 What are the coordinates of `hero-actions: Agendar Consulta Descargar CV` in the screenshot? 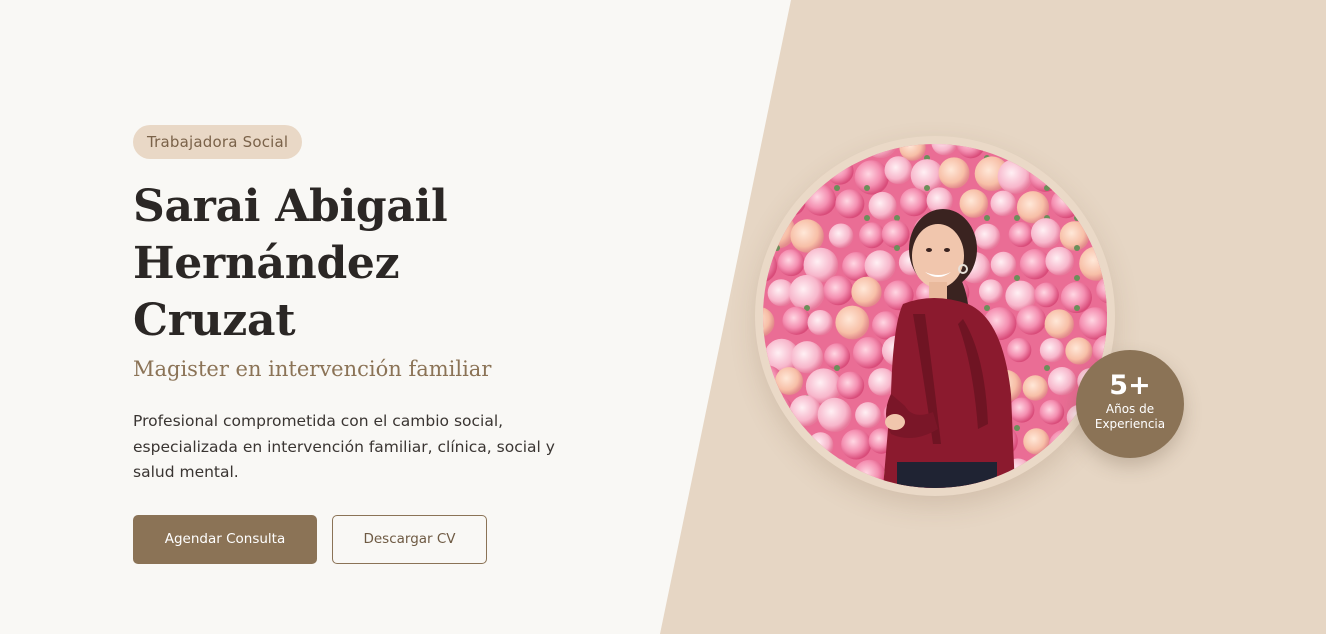 It's located at (403, 539).